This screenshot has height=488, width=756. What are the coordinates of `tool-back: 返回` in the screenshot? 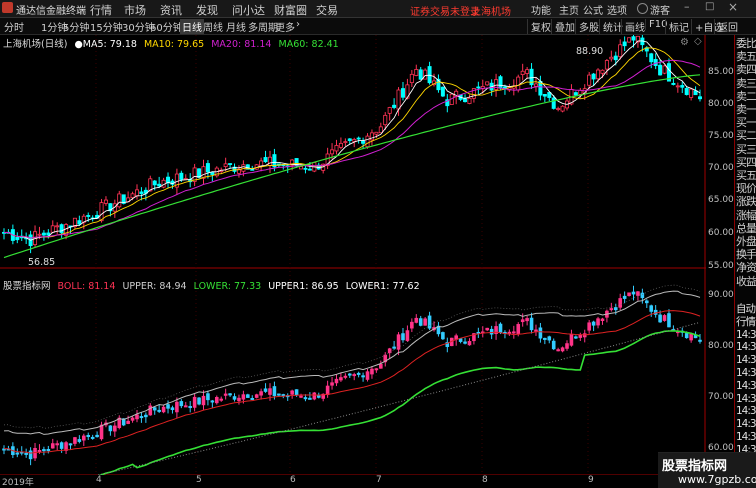 It's located at (726, 26).